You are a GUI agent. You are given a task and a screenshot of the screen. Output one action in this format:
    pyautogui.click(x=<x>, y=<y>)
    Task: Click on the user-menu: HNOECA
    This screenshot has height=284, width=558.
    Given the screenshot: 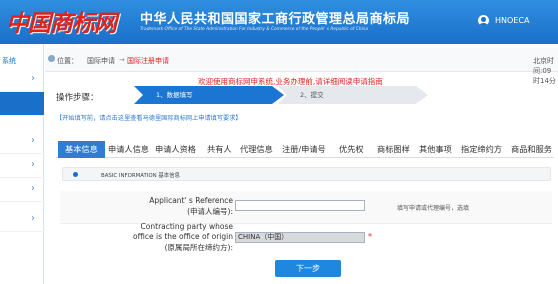 What is the action you would take?
    pyautogui.click(x=503, y=20)
    